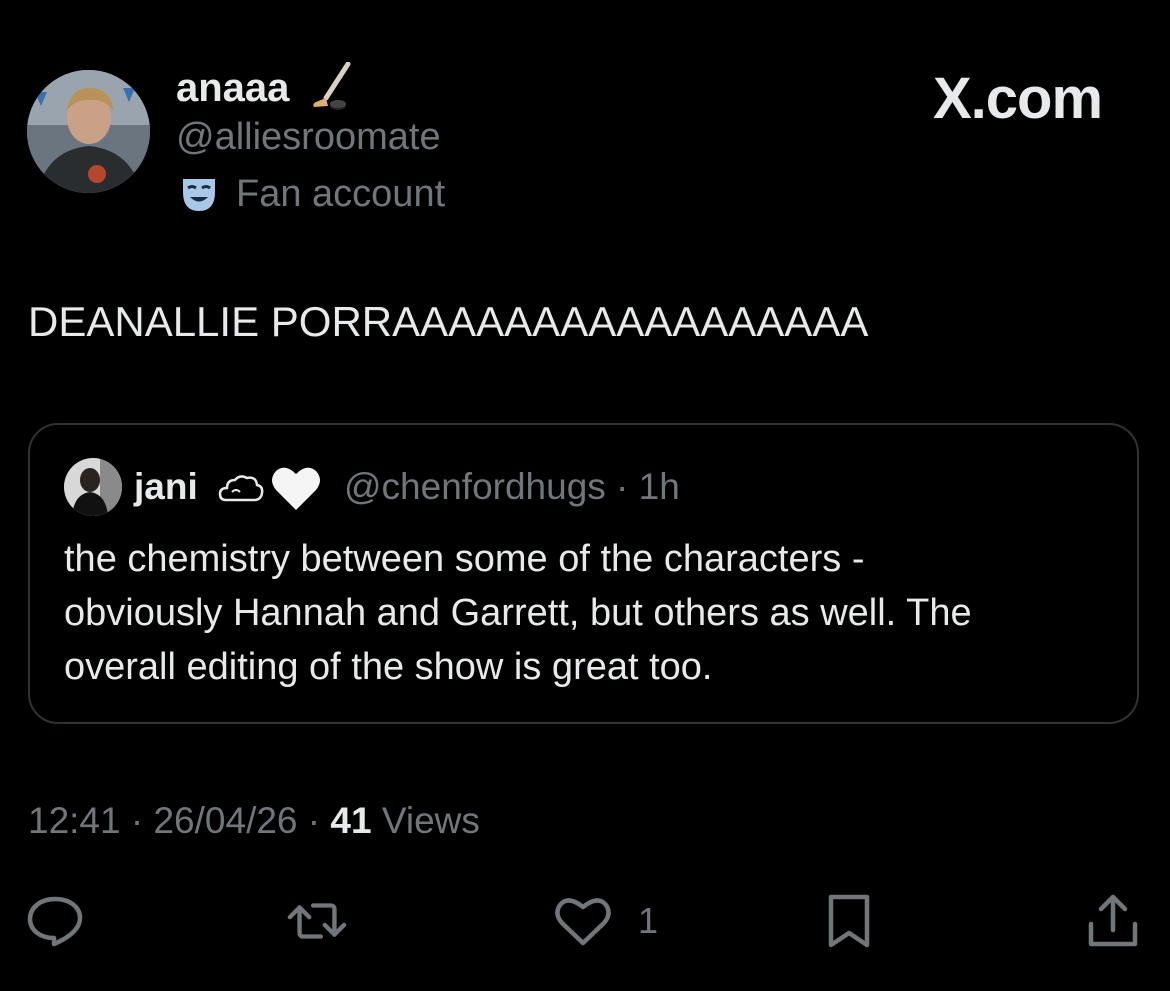 This screenshot has height=991, width=1170. What do you see at coordinates (351, 820) in the screenshot?
I see `views-count: 41` at bounding box center [351, 820].